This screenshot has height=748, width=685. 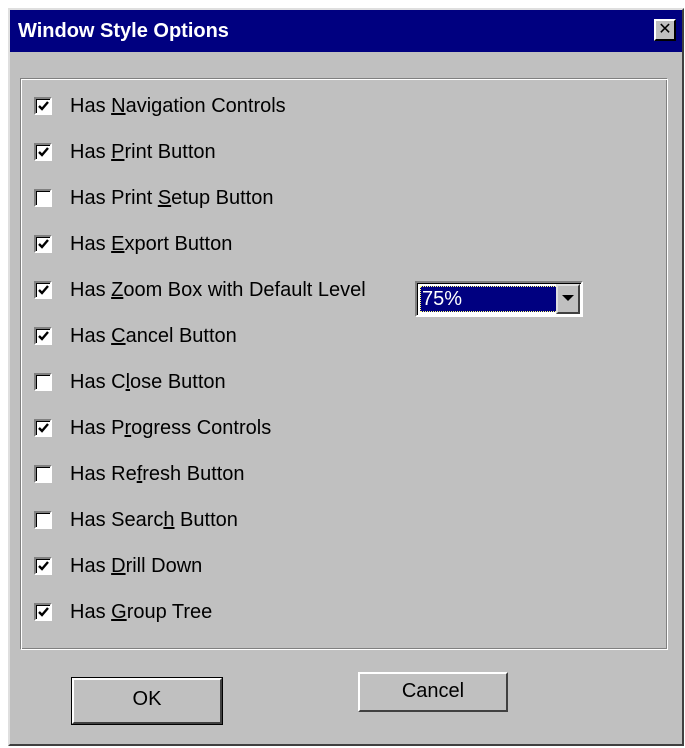 I want to click on zoom-level-select: 75%, so click(x=499, y=299).